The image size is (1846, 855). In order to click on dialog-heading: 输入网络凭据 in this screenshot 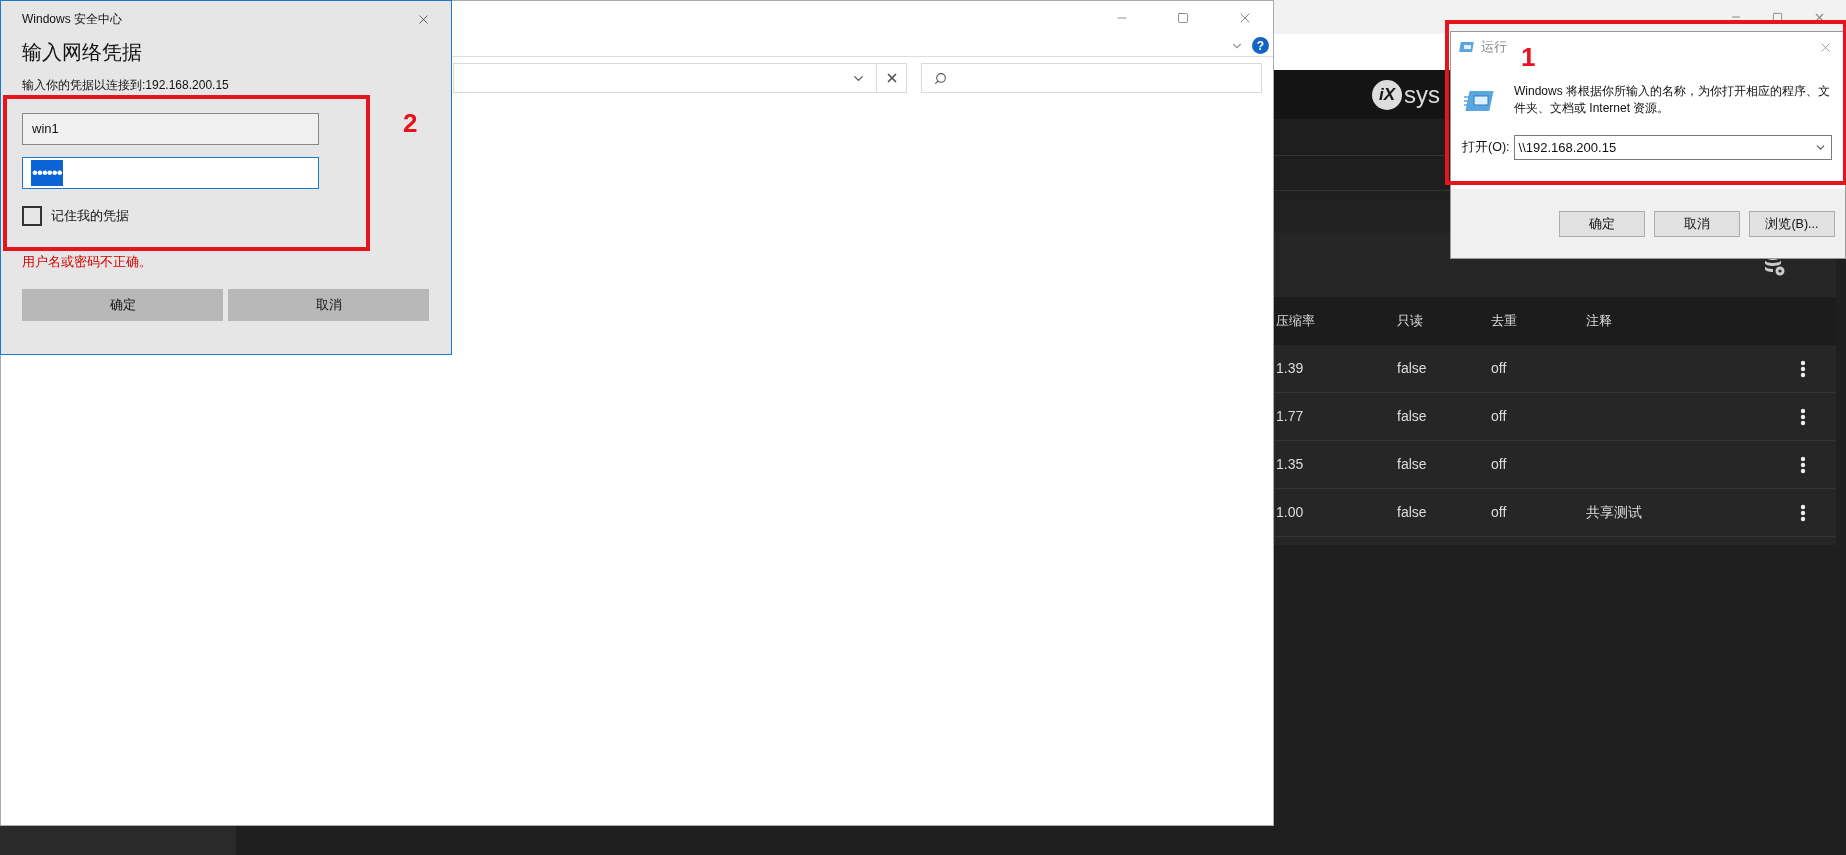, I will do `click(82, 52)`.